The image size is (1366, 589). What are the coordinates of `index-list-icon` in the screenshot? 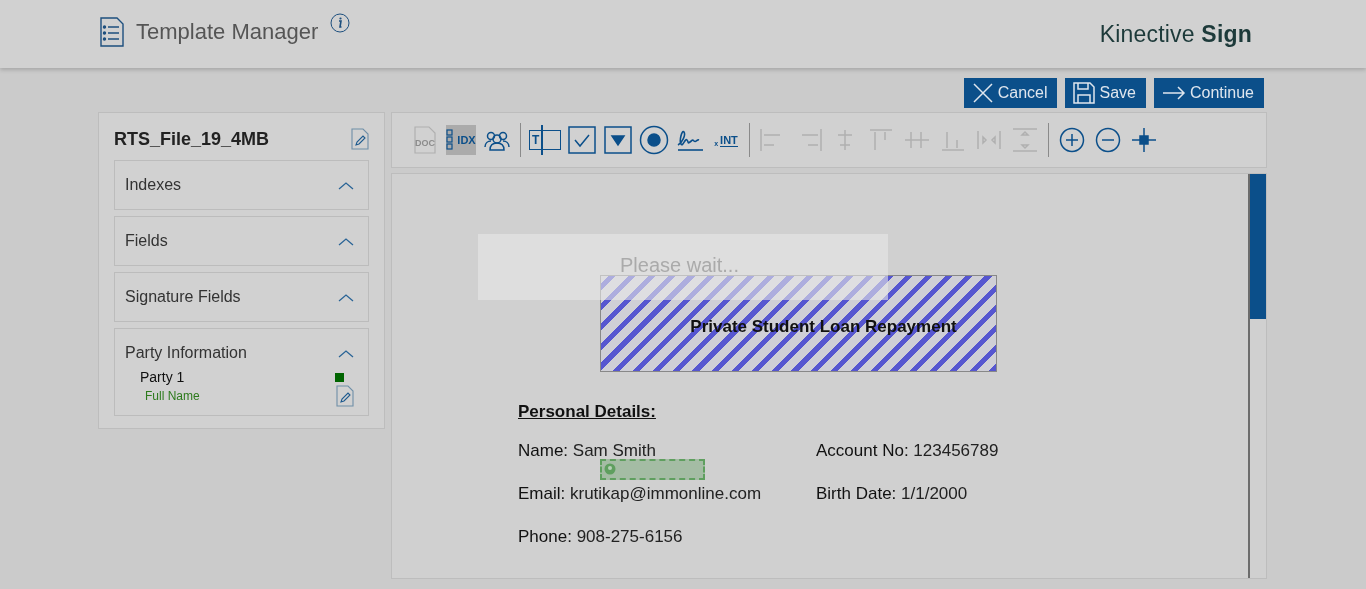 It's located at (450, 140).